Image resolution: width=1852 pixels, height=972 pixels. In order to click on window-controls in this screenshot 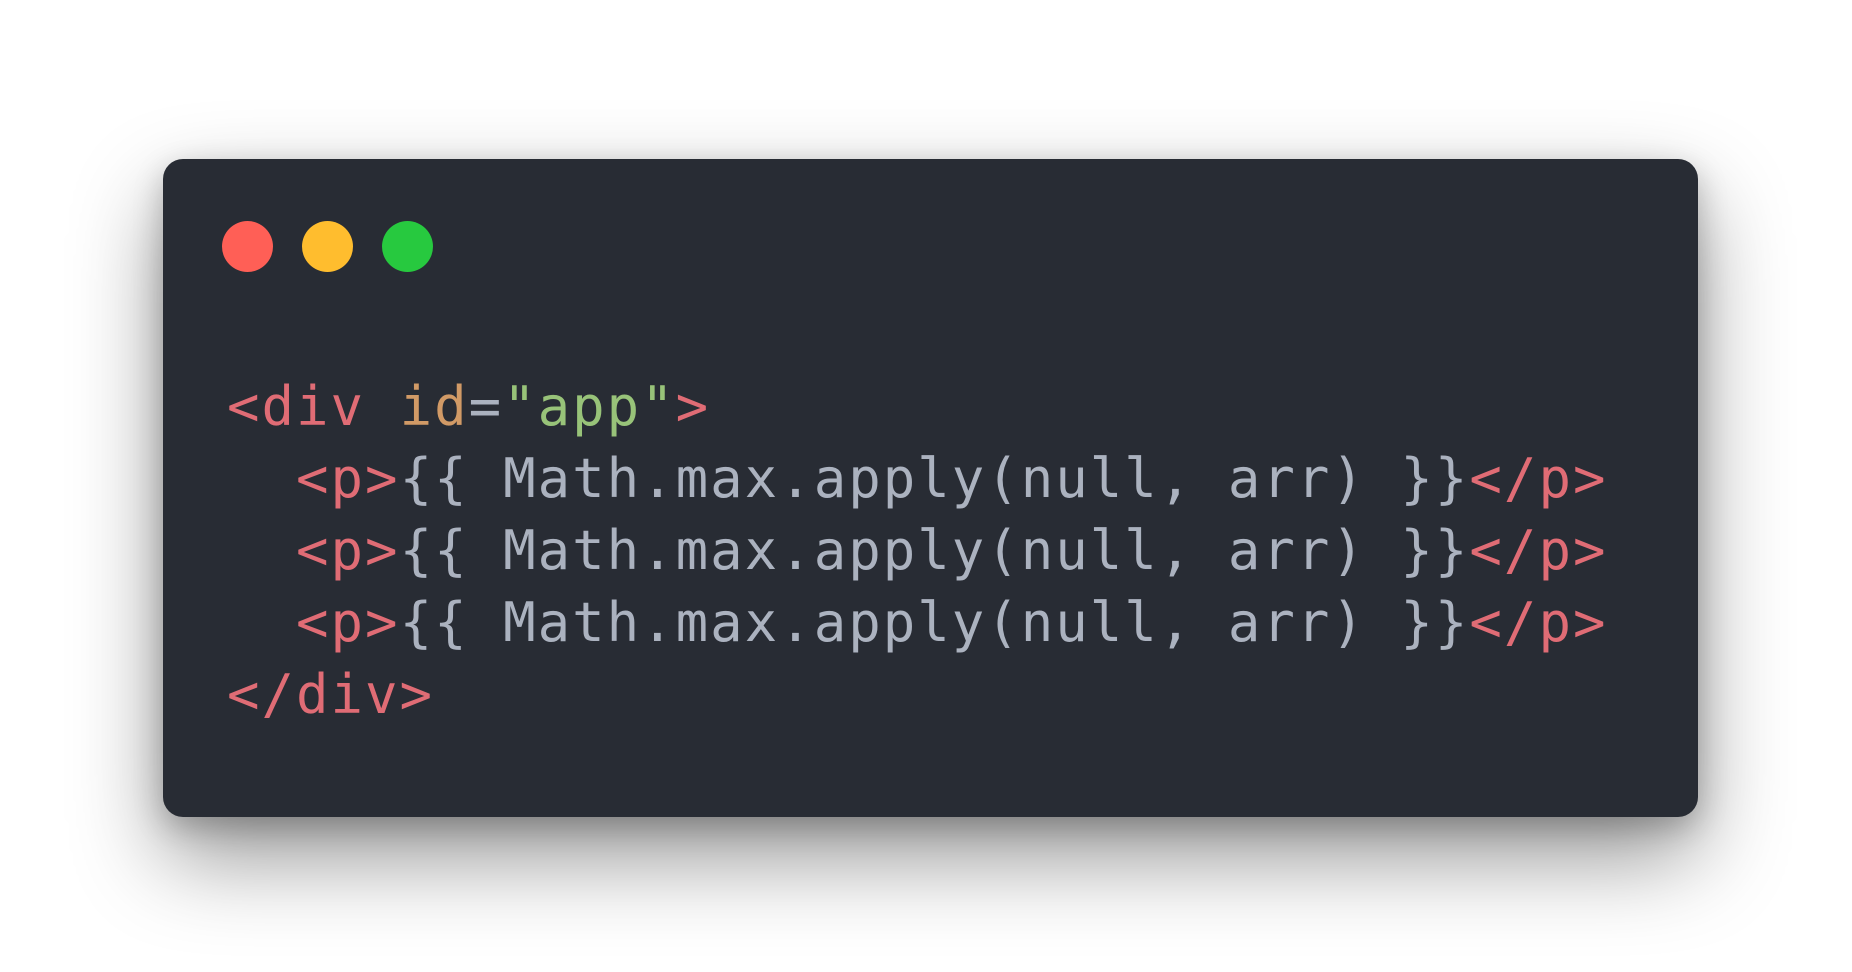, I will do `click(327, 247)`.